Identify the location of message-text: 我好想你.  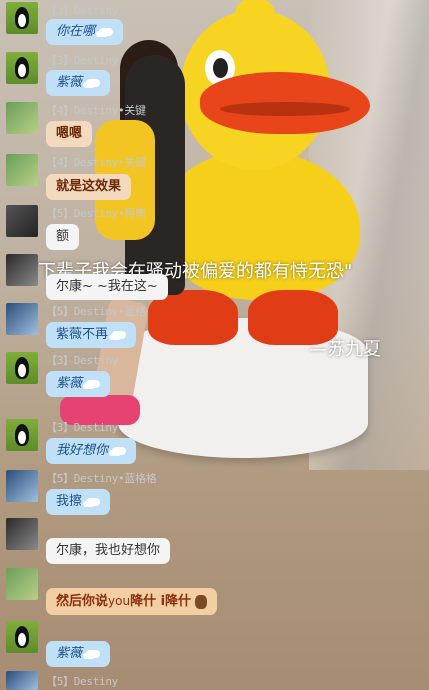
(82, 450).